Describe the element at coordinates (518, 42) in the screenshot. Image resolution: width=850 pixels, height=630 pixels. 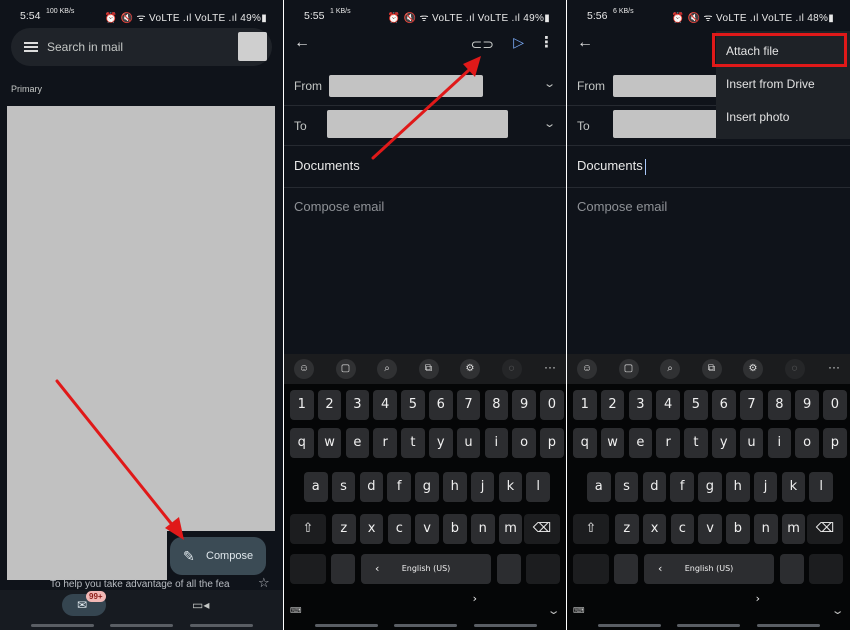
I see `send-icon: ▷` at that location.